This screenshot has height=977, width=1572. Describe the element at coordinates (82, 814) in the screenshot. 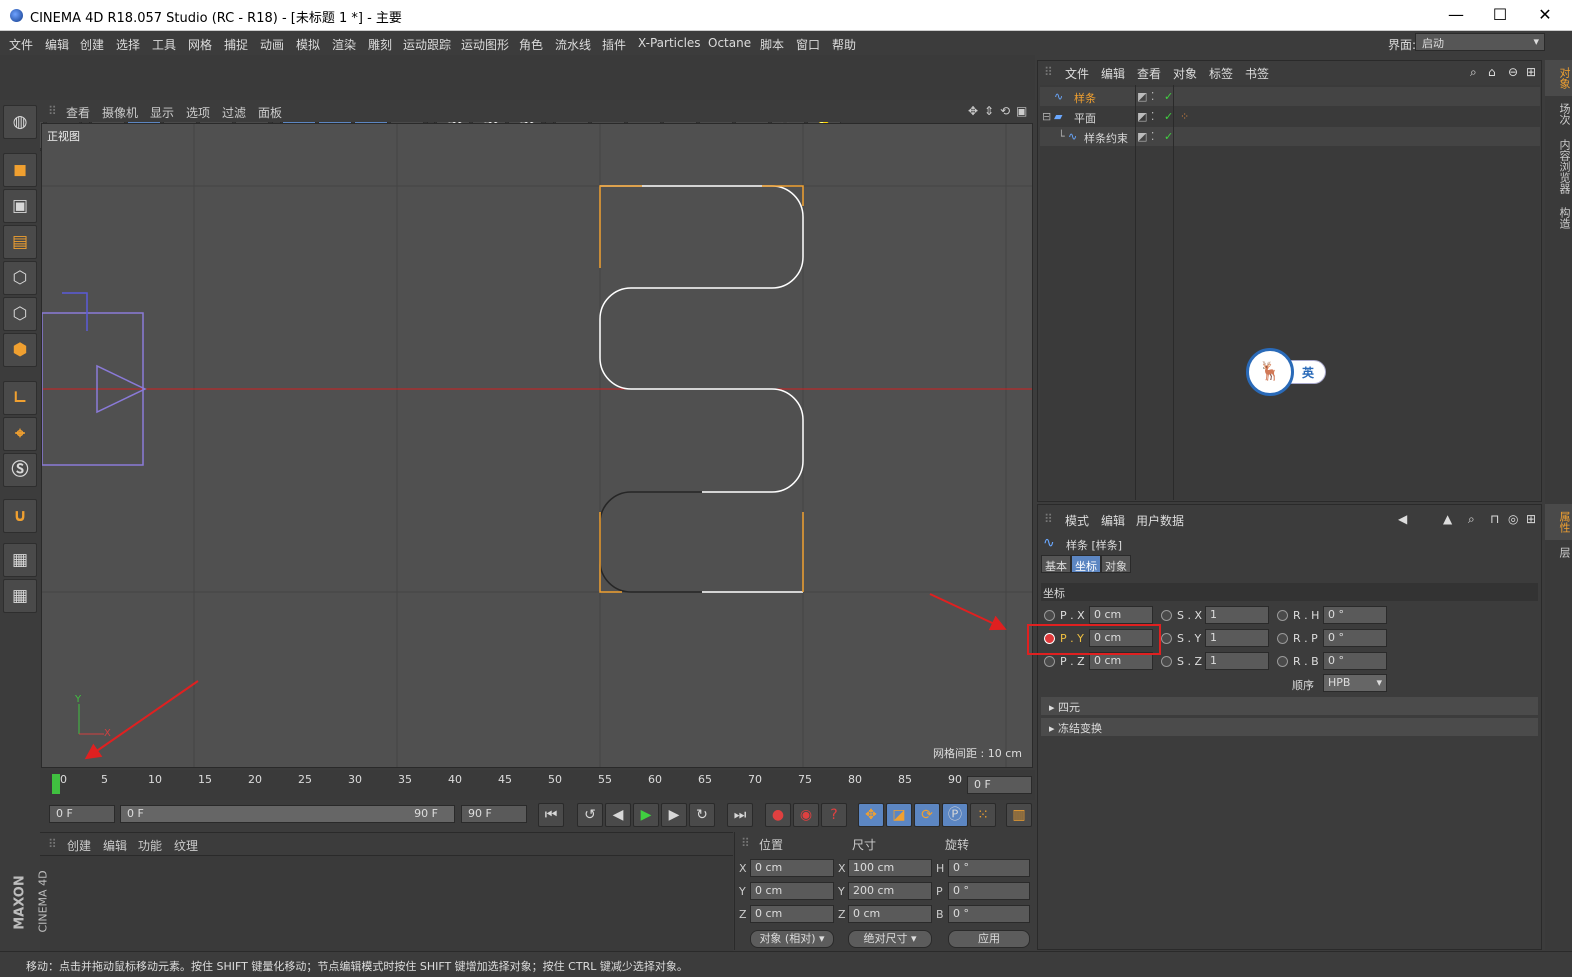

I see `start-frame-field: 0 F` at that location.